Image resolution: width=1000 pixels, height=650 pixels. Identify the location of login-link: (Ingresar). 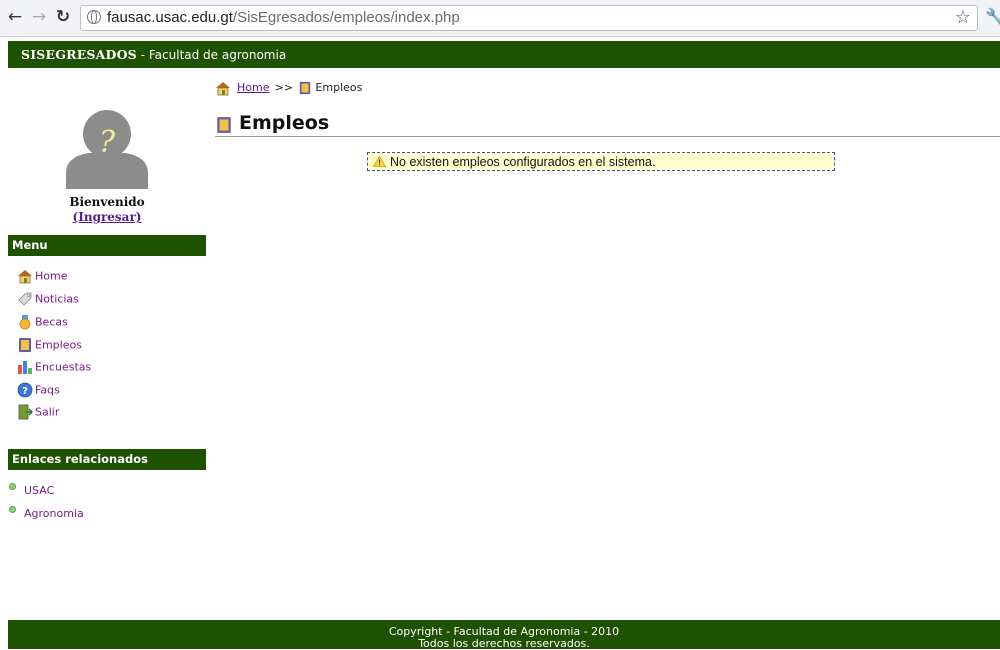
(107, 217).